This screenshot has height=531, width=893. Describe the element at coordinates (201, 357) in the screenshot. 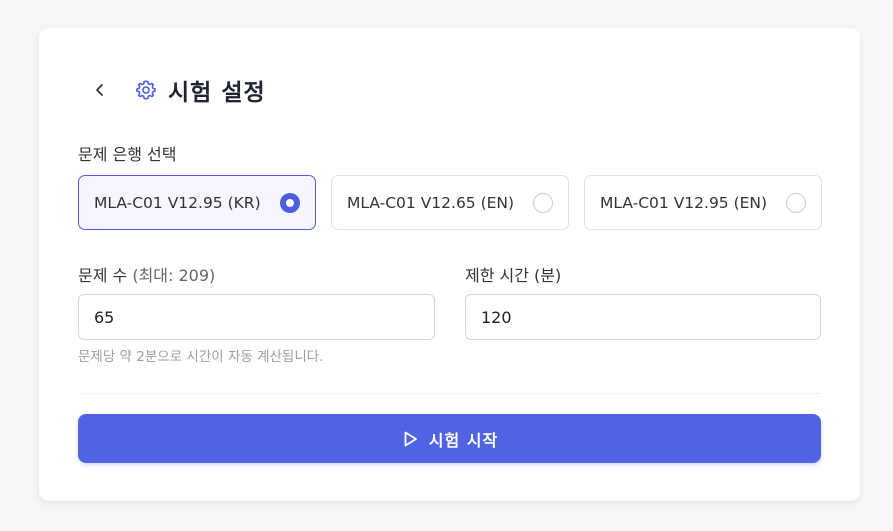

I see `hint-text: 문제당 약 2분으로 시간이 자동 계산됩니다.` at that location.